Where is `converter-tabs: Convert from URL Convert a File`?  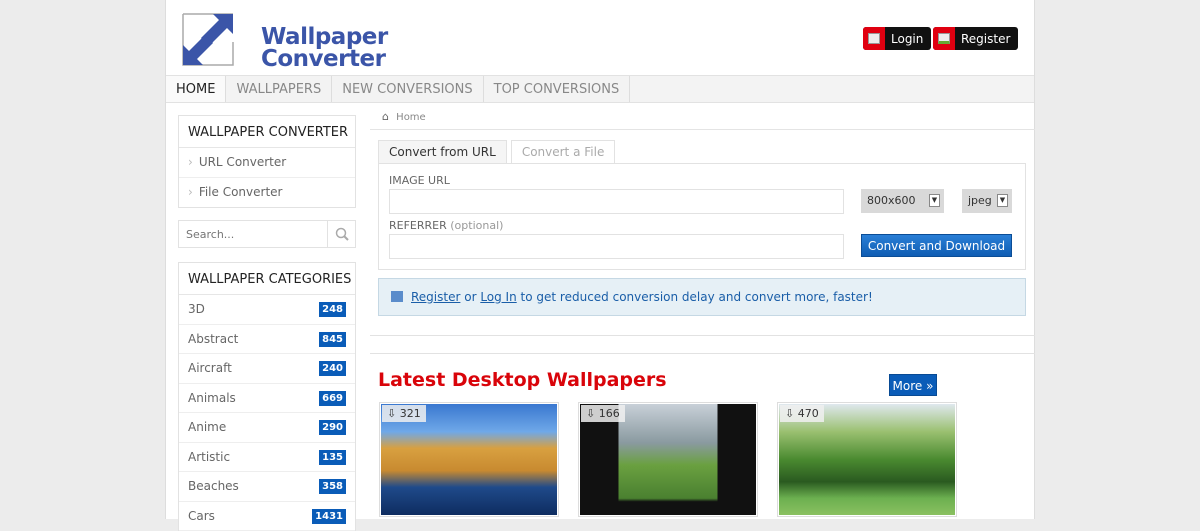
converter-tabs: Convert from URL Convert a File is located at coordinates (498, 152).